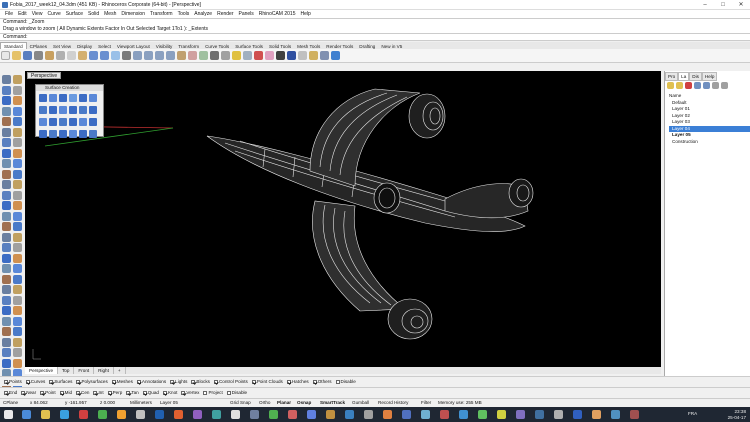  What do you see at coordinates (148, 55) in the screenshot?
I see `zoom-window-icon` at bounding box center [148, 55].